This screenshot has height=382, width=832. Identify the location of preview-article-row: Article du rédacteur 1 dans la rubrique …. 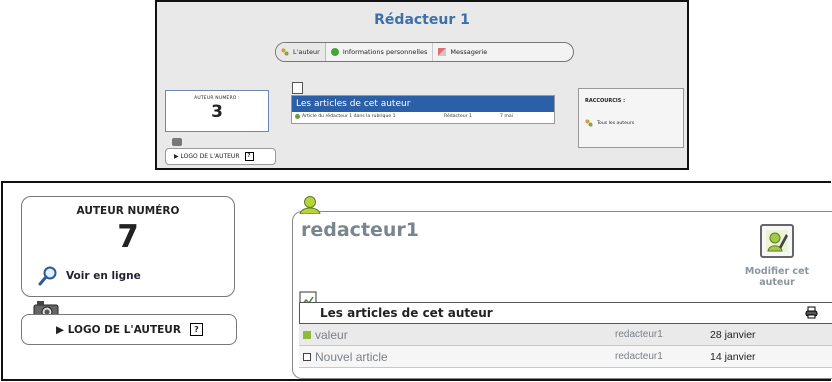
(423, 116).